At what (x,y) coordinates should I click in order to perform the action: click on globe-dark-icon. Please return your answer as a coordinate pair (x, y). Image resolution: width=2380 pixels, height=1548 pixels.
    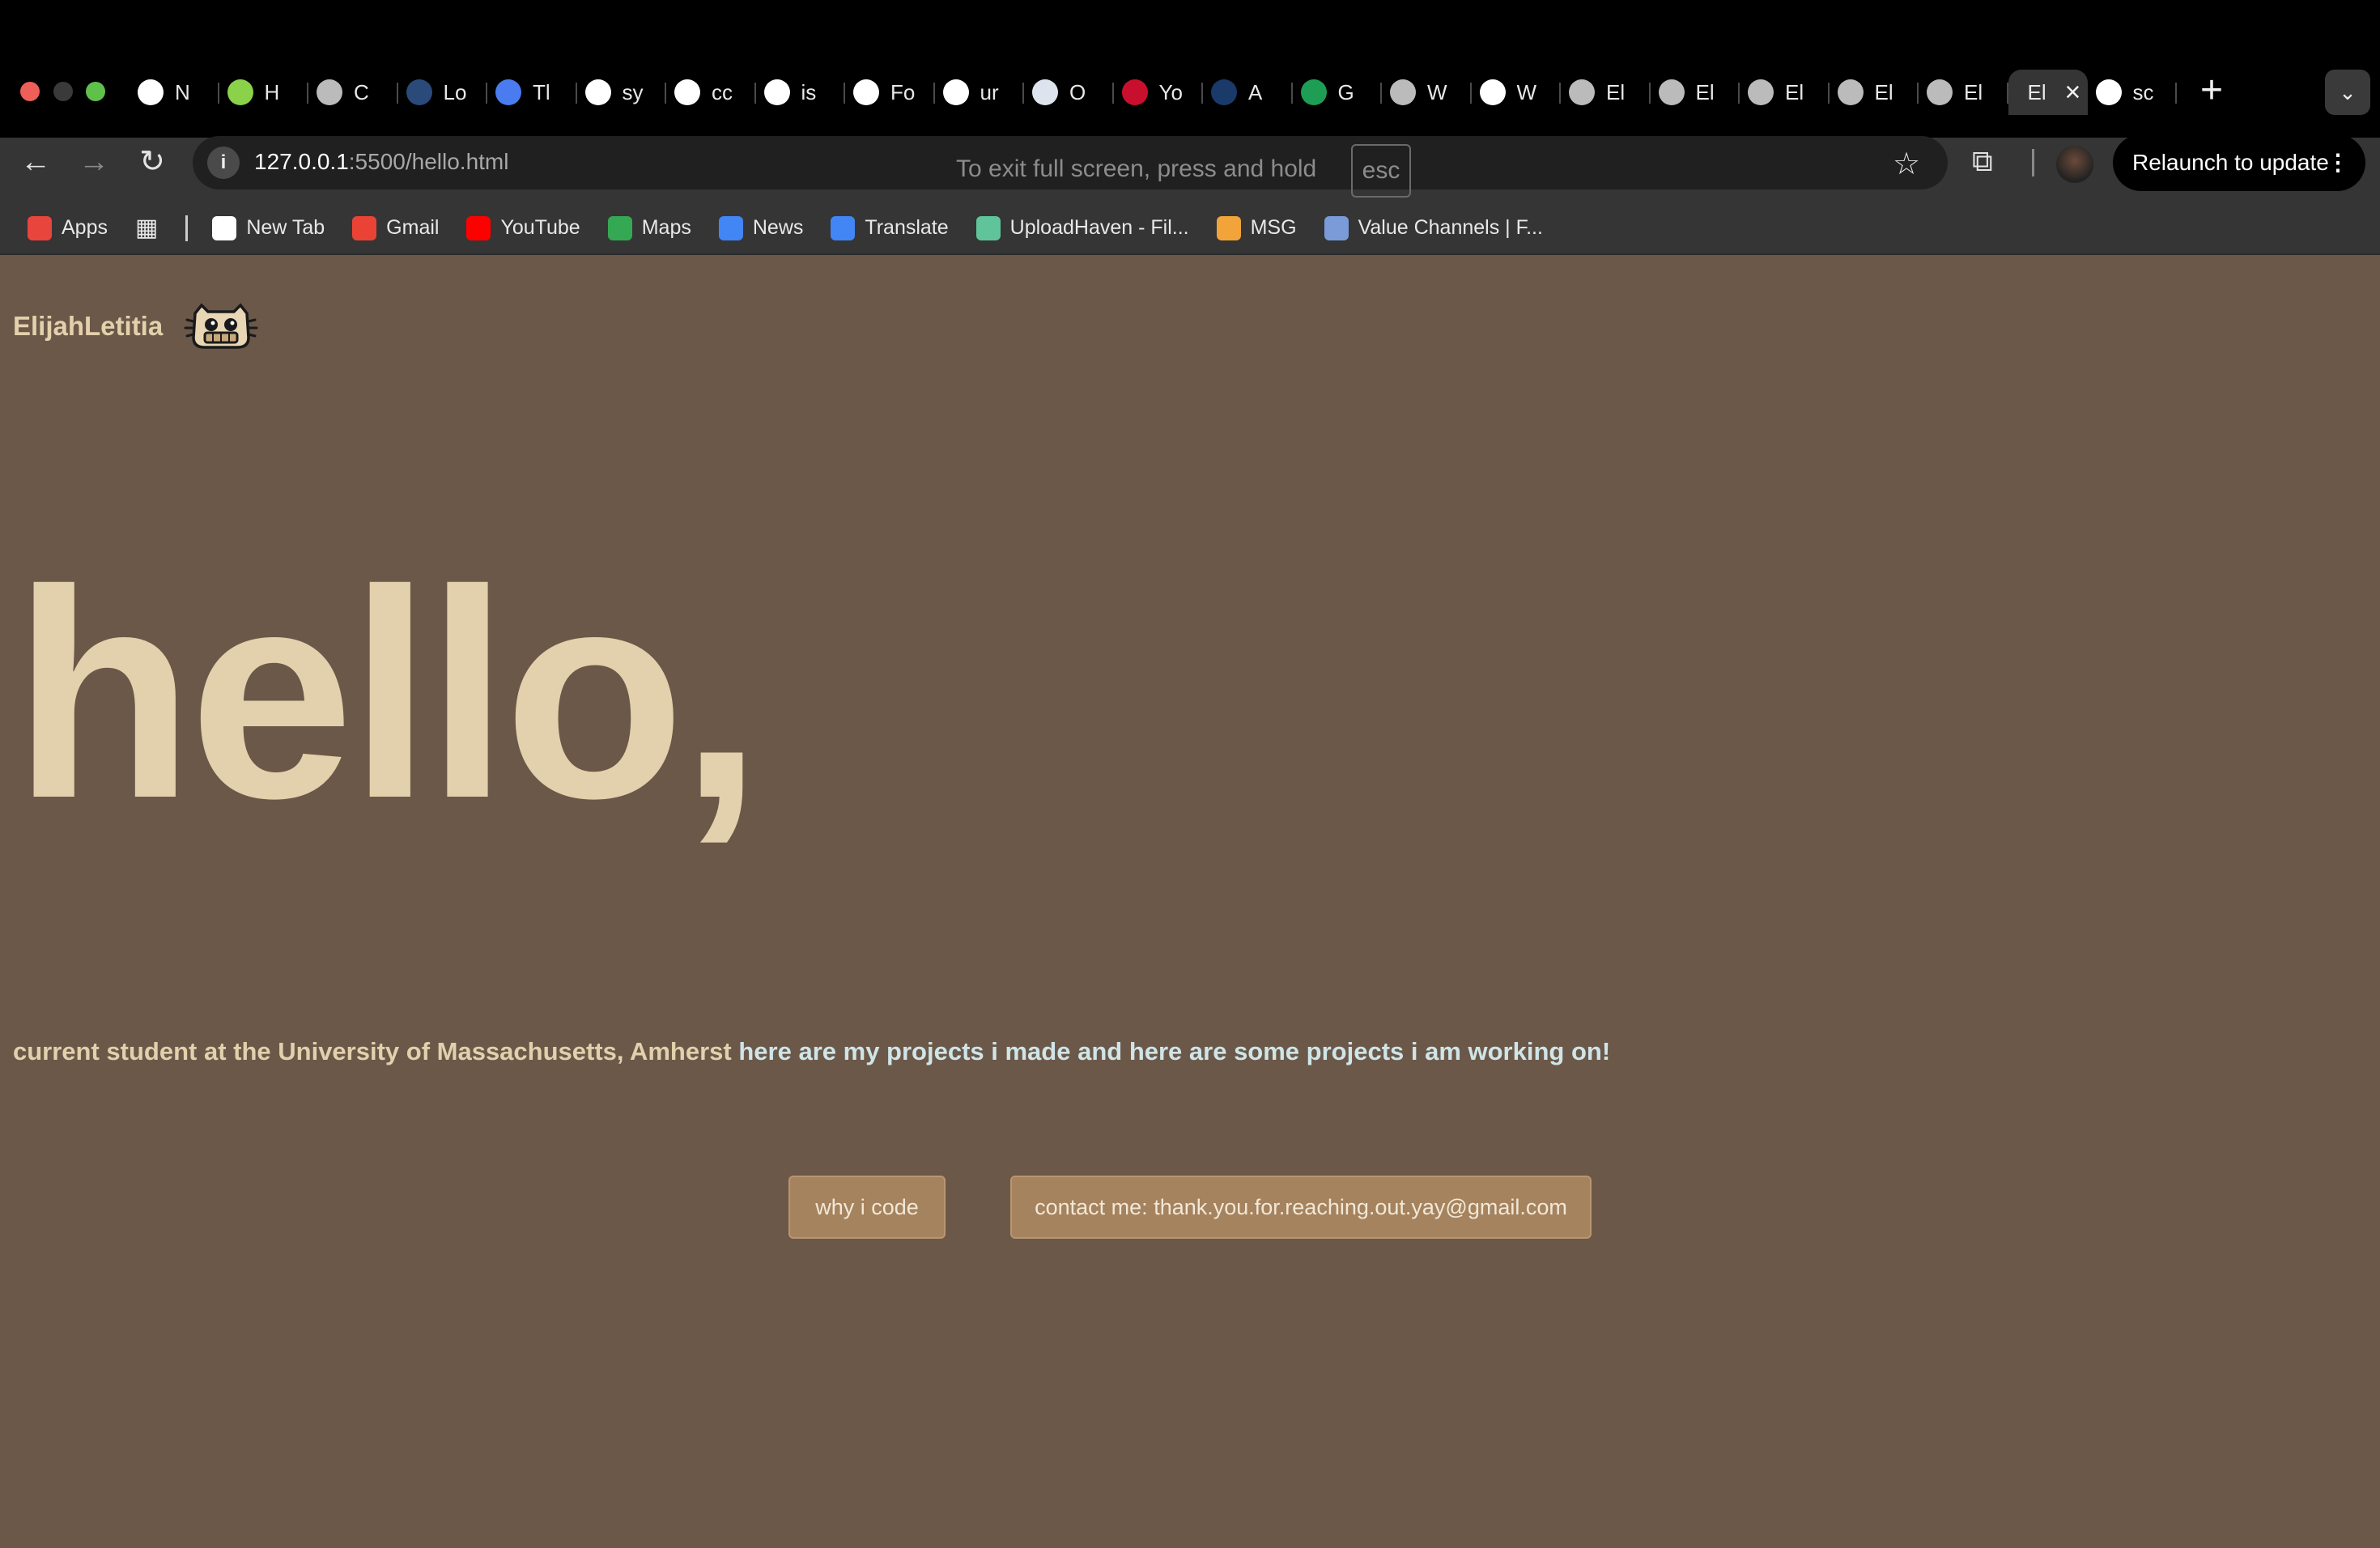
    Looking at the image, I should click on (1224, 92).